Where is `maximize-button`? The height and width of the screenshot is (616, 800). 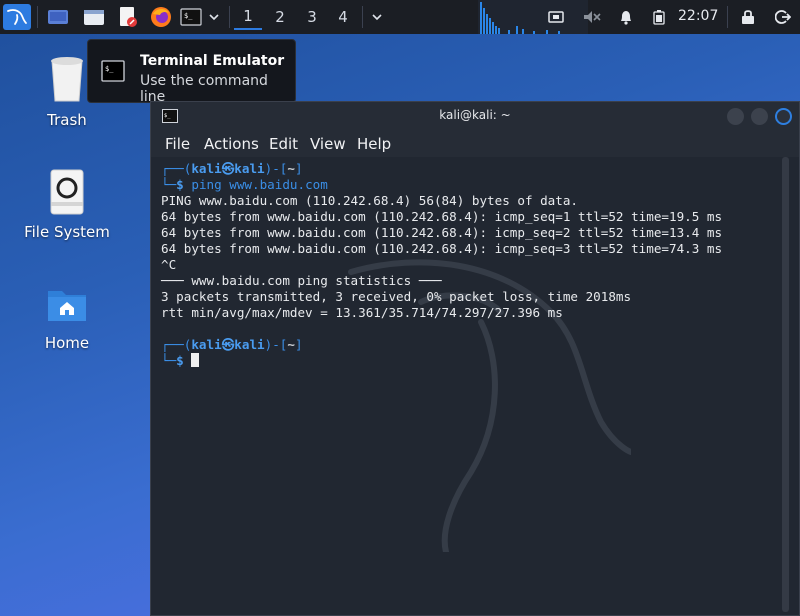
maximize-button is located at coordinates (759, 116).